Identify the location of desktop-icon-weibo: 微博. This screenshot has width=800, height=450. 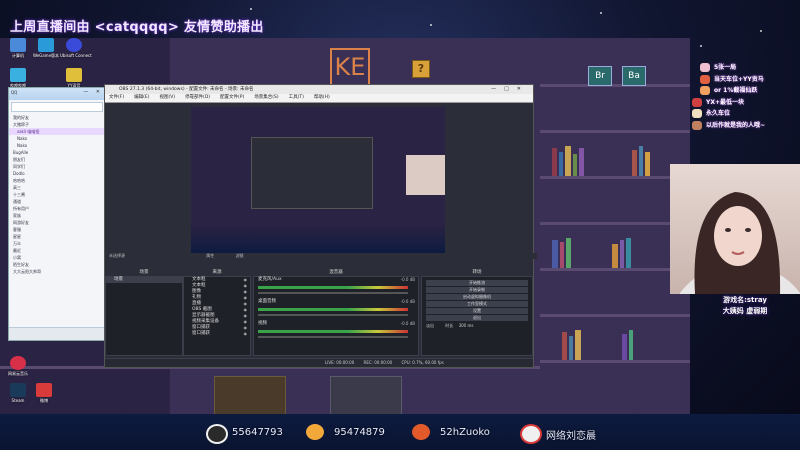
(44, 393).